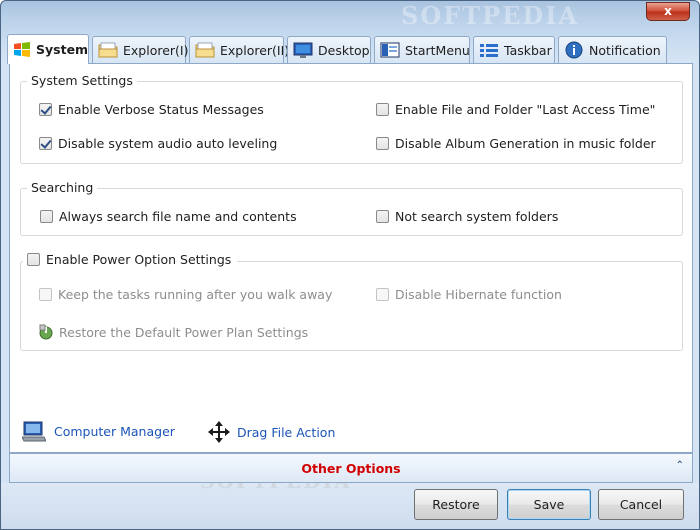  I want to click on not-search-system-folders-option: Not search system folders, so click(467, 216).